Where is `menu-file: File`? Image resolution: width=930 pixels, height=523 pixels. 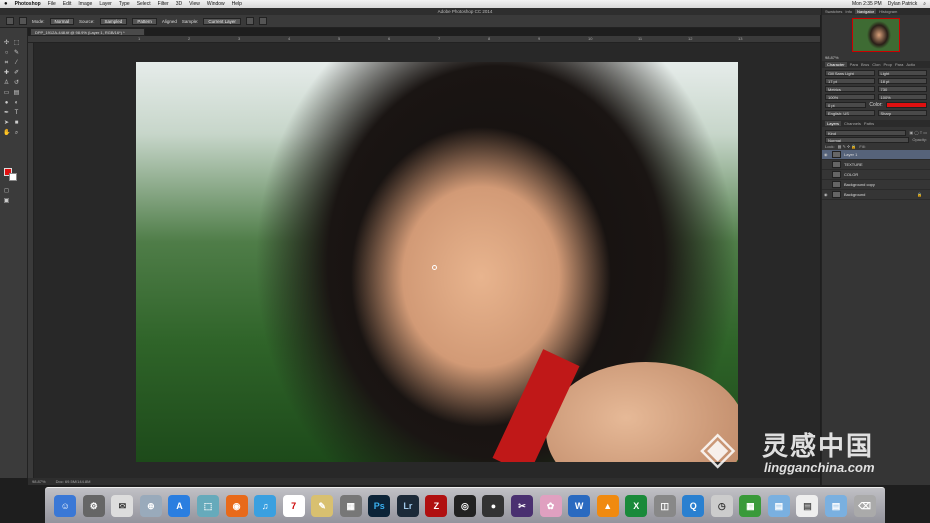 menu-file: File is located at coordinates (52, 4).